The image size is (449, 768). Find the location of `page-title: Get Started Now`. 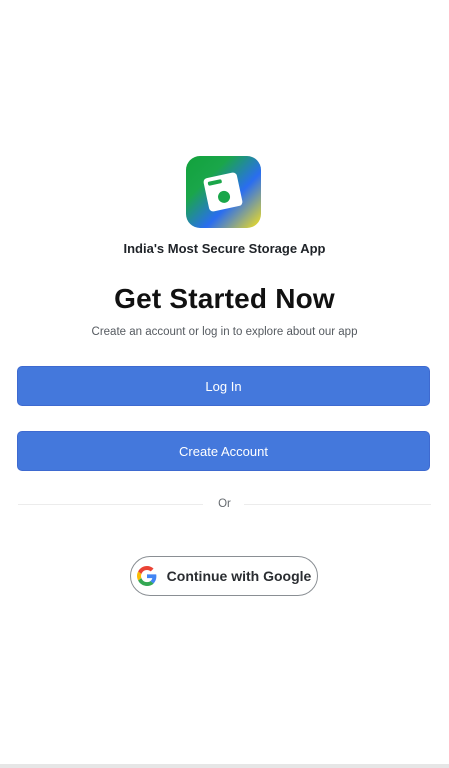

page-title: Get Started Now is located at coordinates (224, 298).